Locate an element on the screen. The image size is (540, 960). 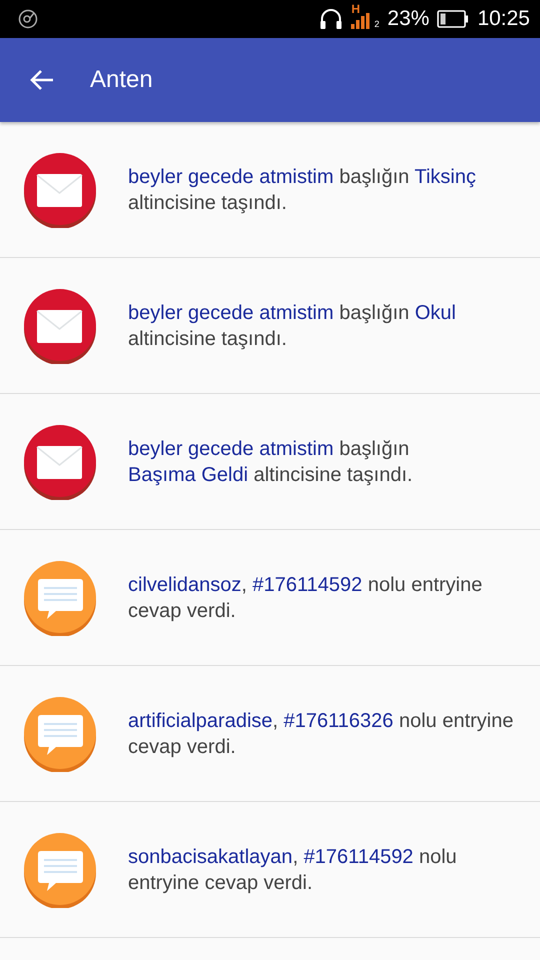
notification-text: artificialparadise, #176116326 nolu entryine cevap verdi. is located at coordinates (321, 734).